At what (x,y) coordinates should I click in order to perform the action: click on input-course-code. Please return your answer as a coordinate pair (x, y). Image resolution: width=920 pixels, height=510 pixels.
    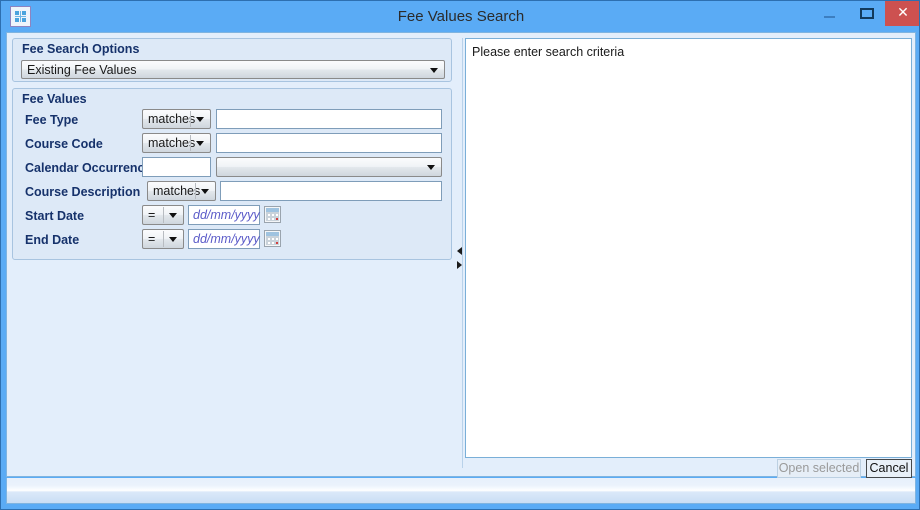
    Looking at the image, I should click on (329, 143).